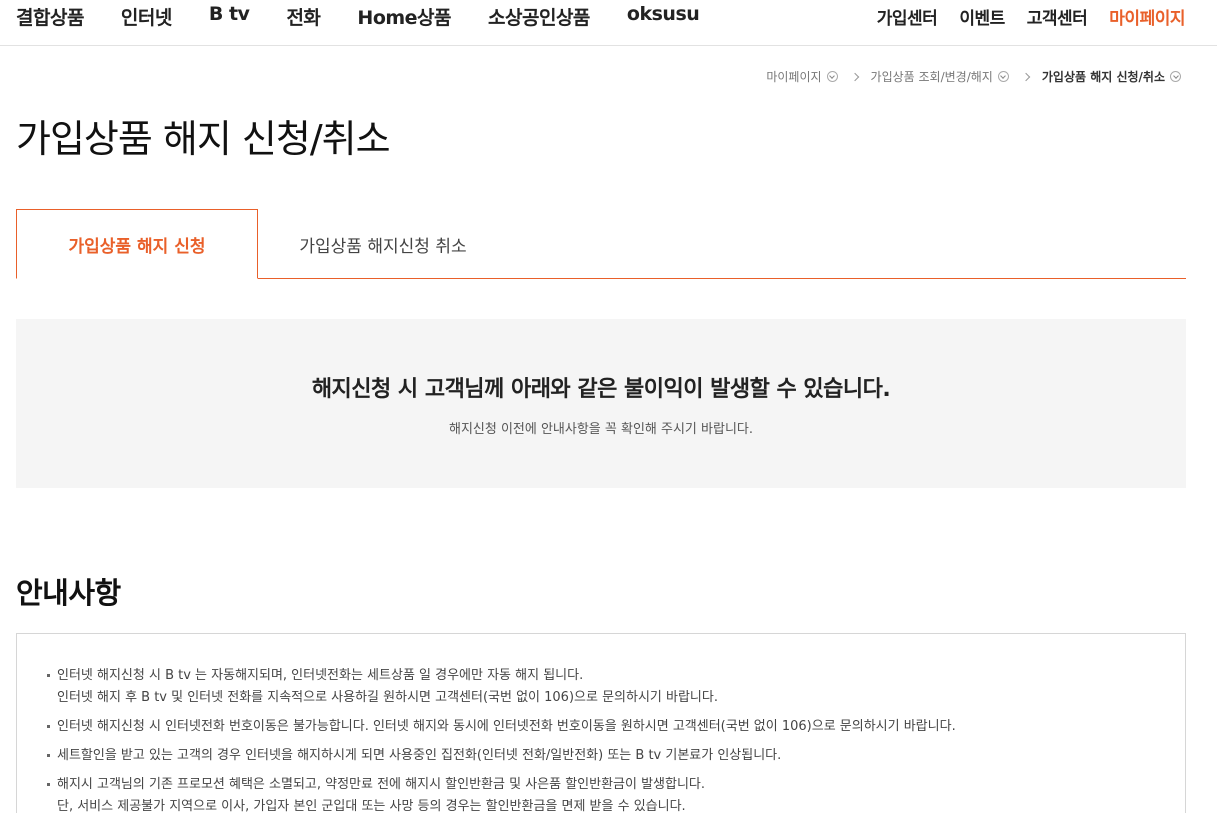 The height and width of the screenshot is (813, 1217). I want to click on page-title: 가입상품 해지 신청/취소, so click(203, 139).